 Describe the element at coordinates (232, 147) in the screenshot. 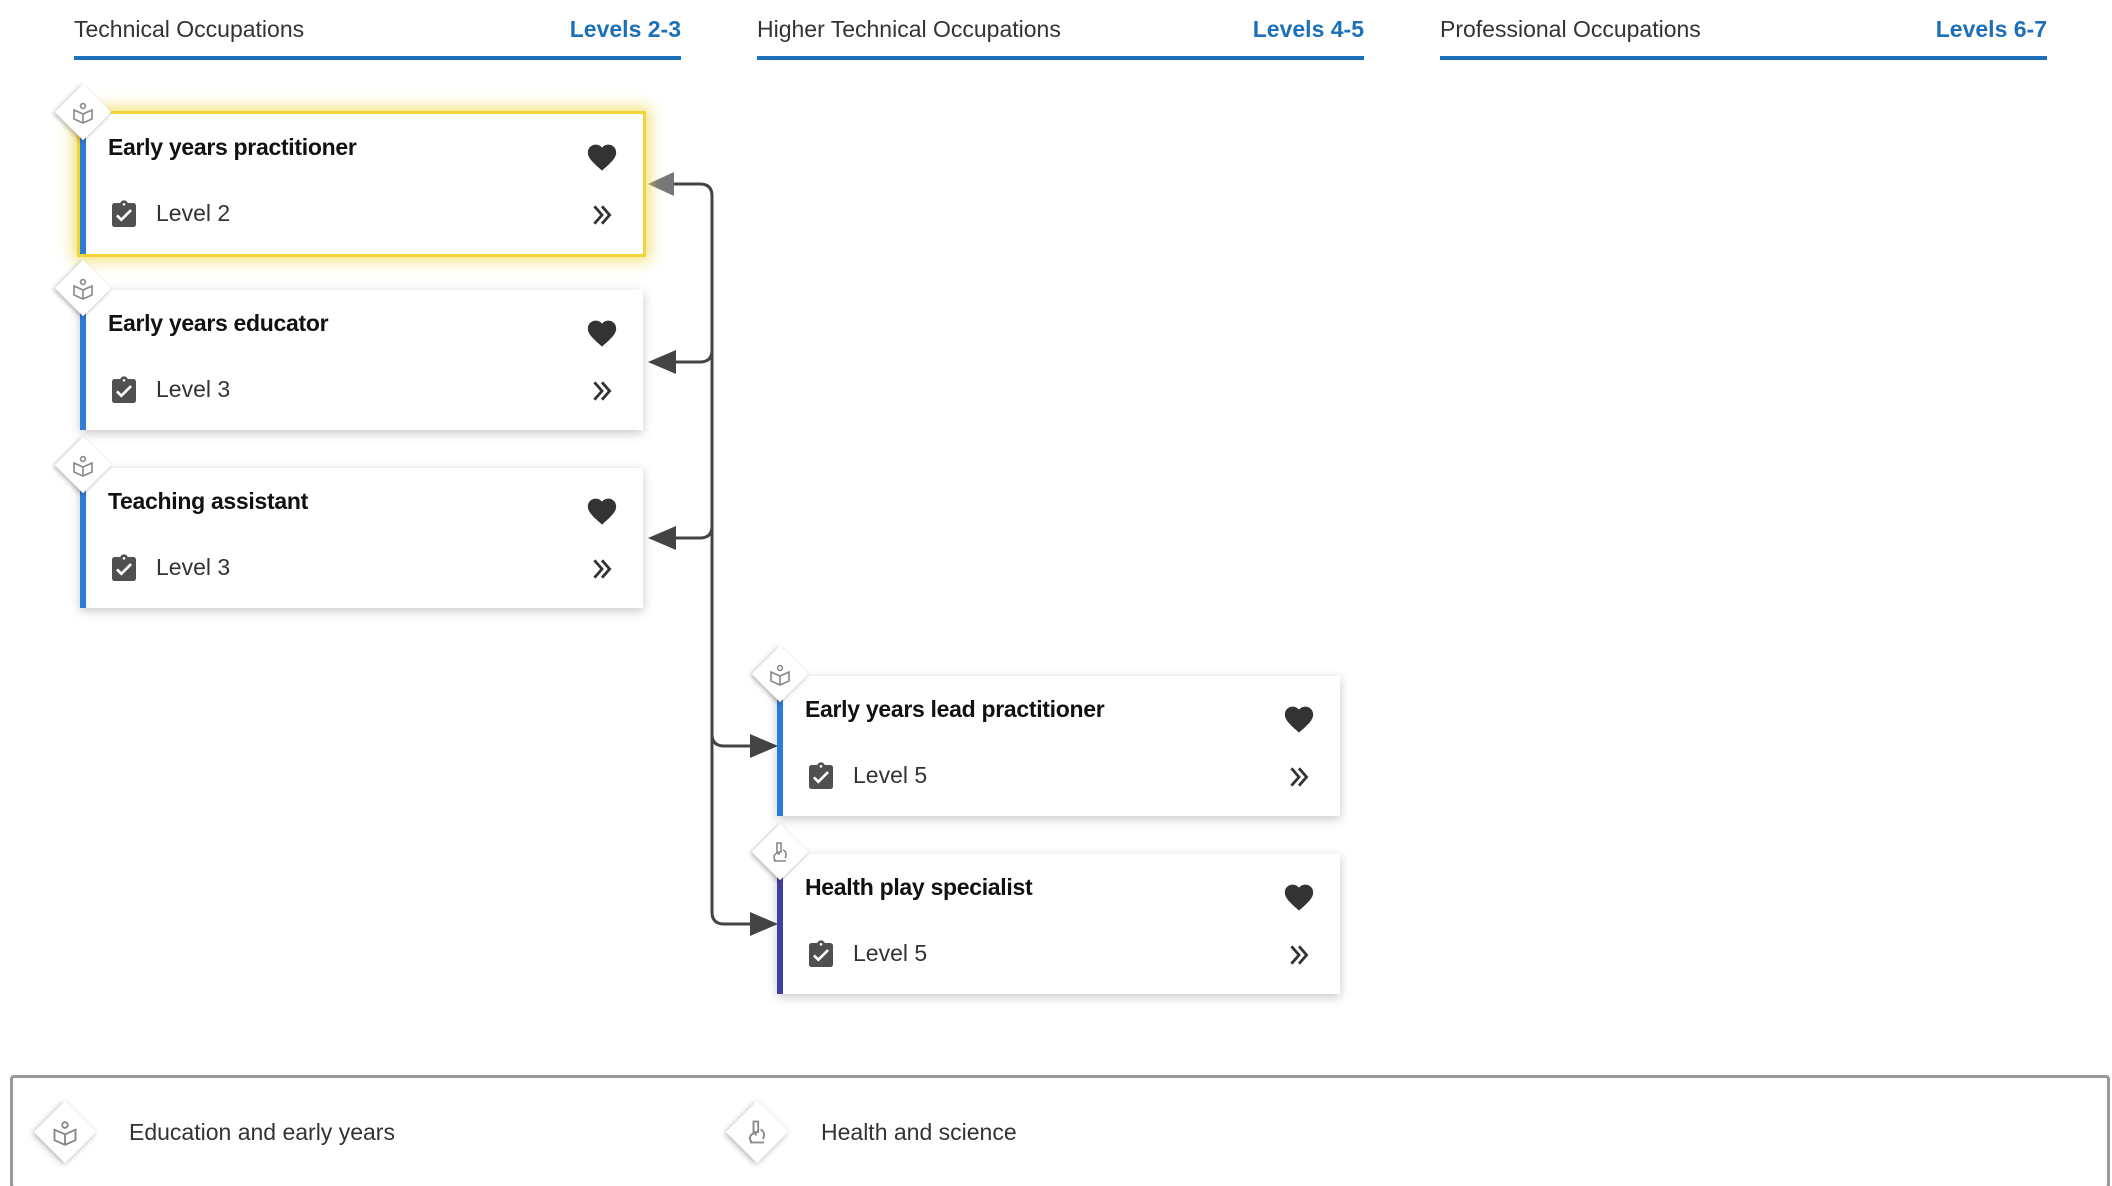

I see `occupation-title: Early years practitioner` at that location.